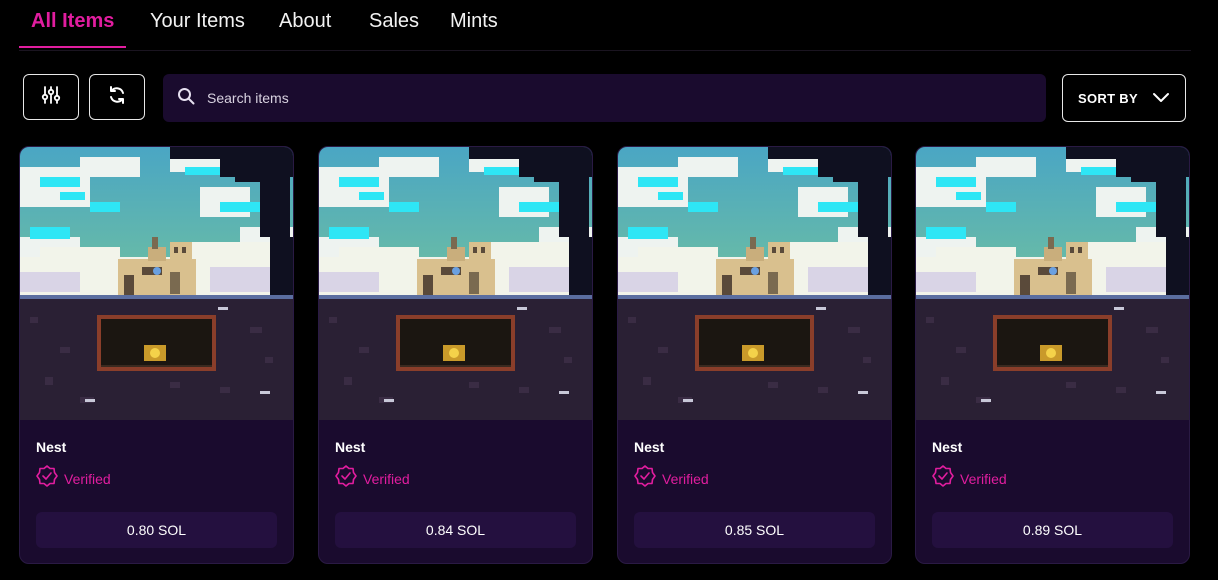 The image size is (1218, 580). Describe the element at coordinates (455, 530) in the screenshot. I see `price-button: 0.84 SOL` at that location.